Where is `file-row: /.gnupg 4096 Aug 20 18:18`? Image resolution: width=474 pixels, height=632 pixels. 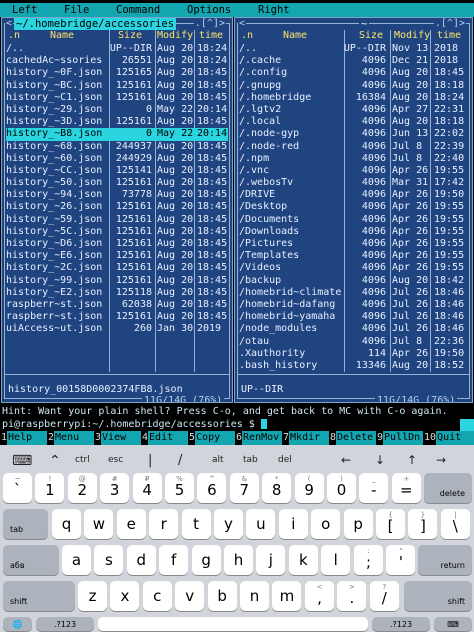
file-row: /.gnupg 4096 Aug 20 18:18 is located at coordinates (353, 86).